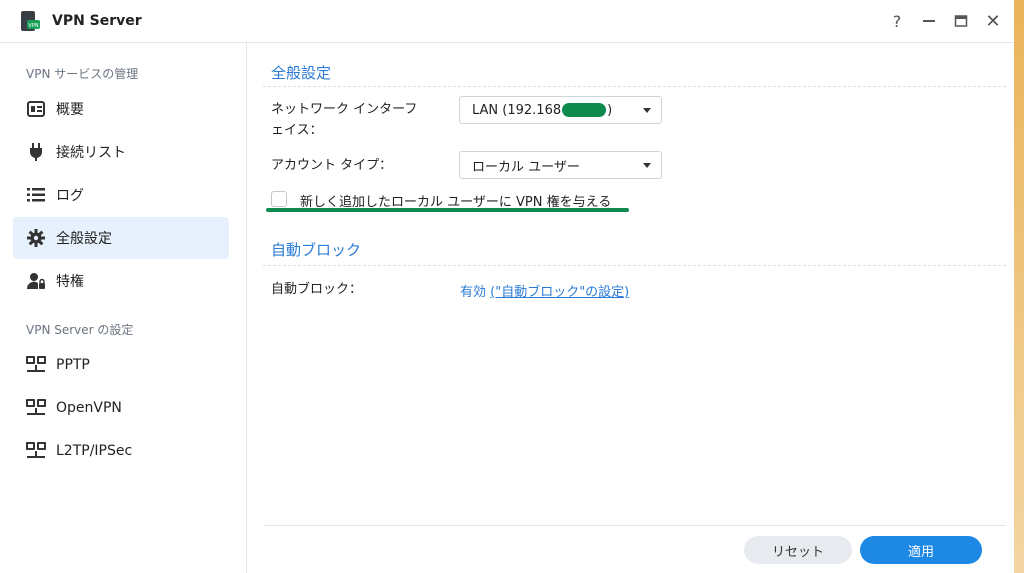 This screenshot has width=1024, height=573. I want to click on list-icon, so click(36, 195).